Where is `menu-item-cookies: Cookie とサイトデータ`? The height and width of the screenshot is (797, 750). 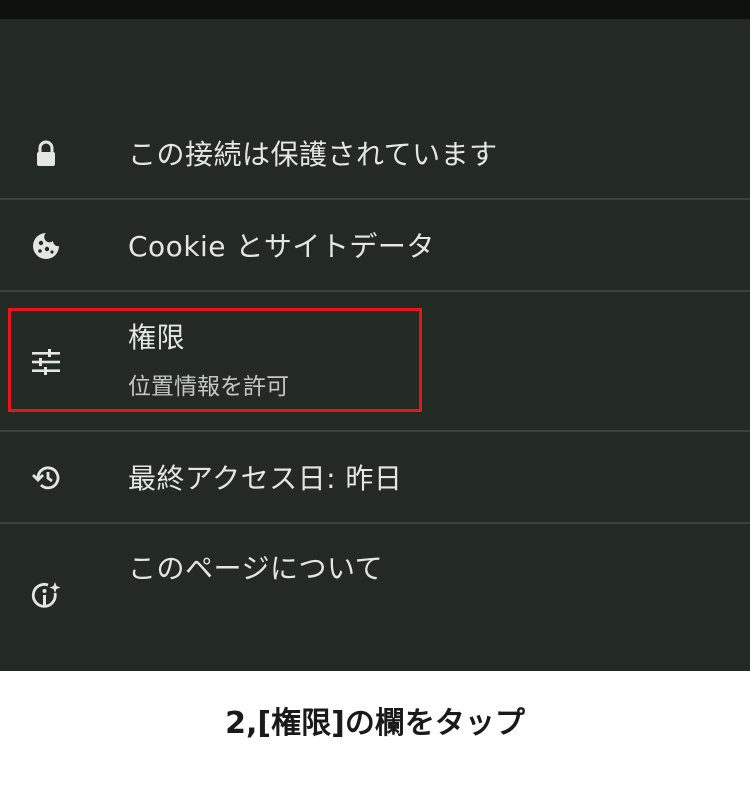
menu-item-cookies: Cookie とサイトデータ is located at coordinates (375, 245).